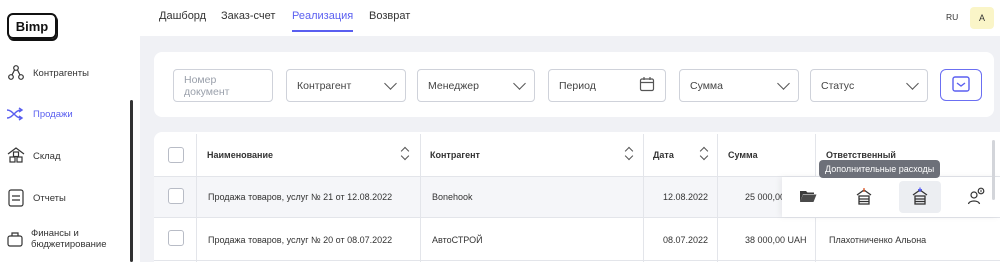 This screenshot has width=1000, height=262. What do you see at coordinates (577, 85) in the screenshot?
I see `period-picker-label: Период` at bounding box center [577, 85].